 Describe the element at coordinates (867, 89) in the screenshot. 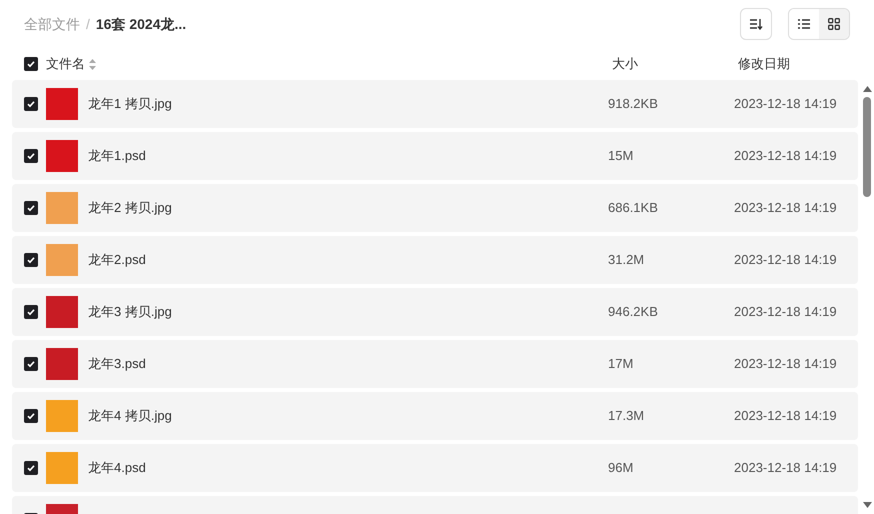

I see `scroll-up-icon` at that location.